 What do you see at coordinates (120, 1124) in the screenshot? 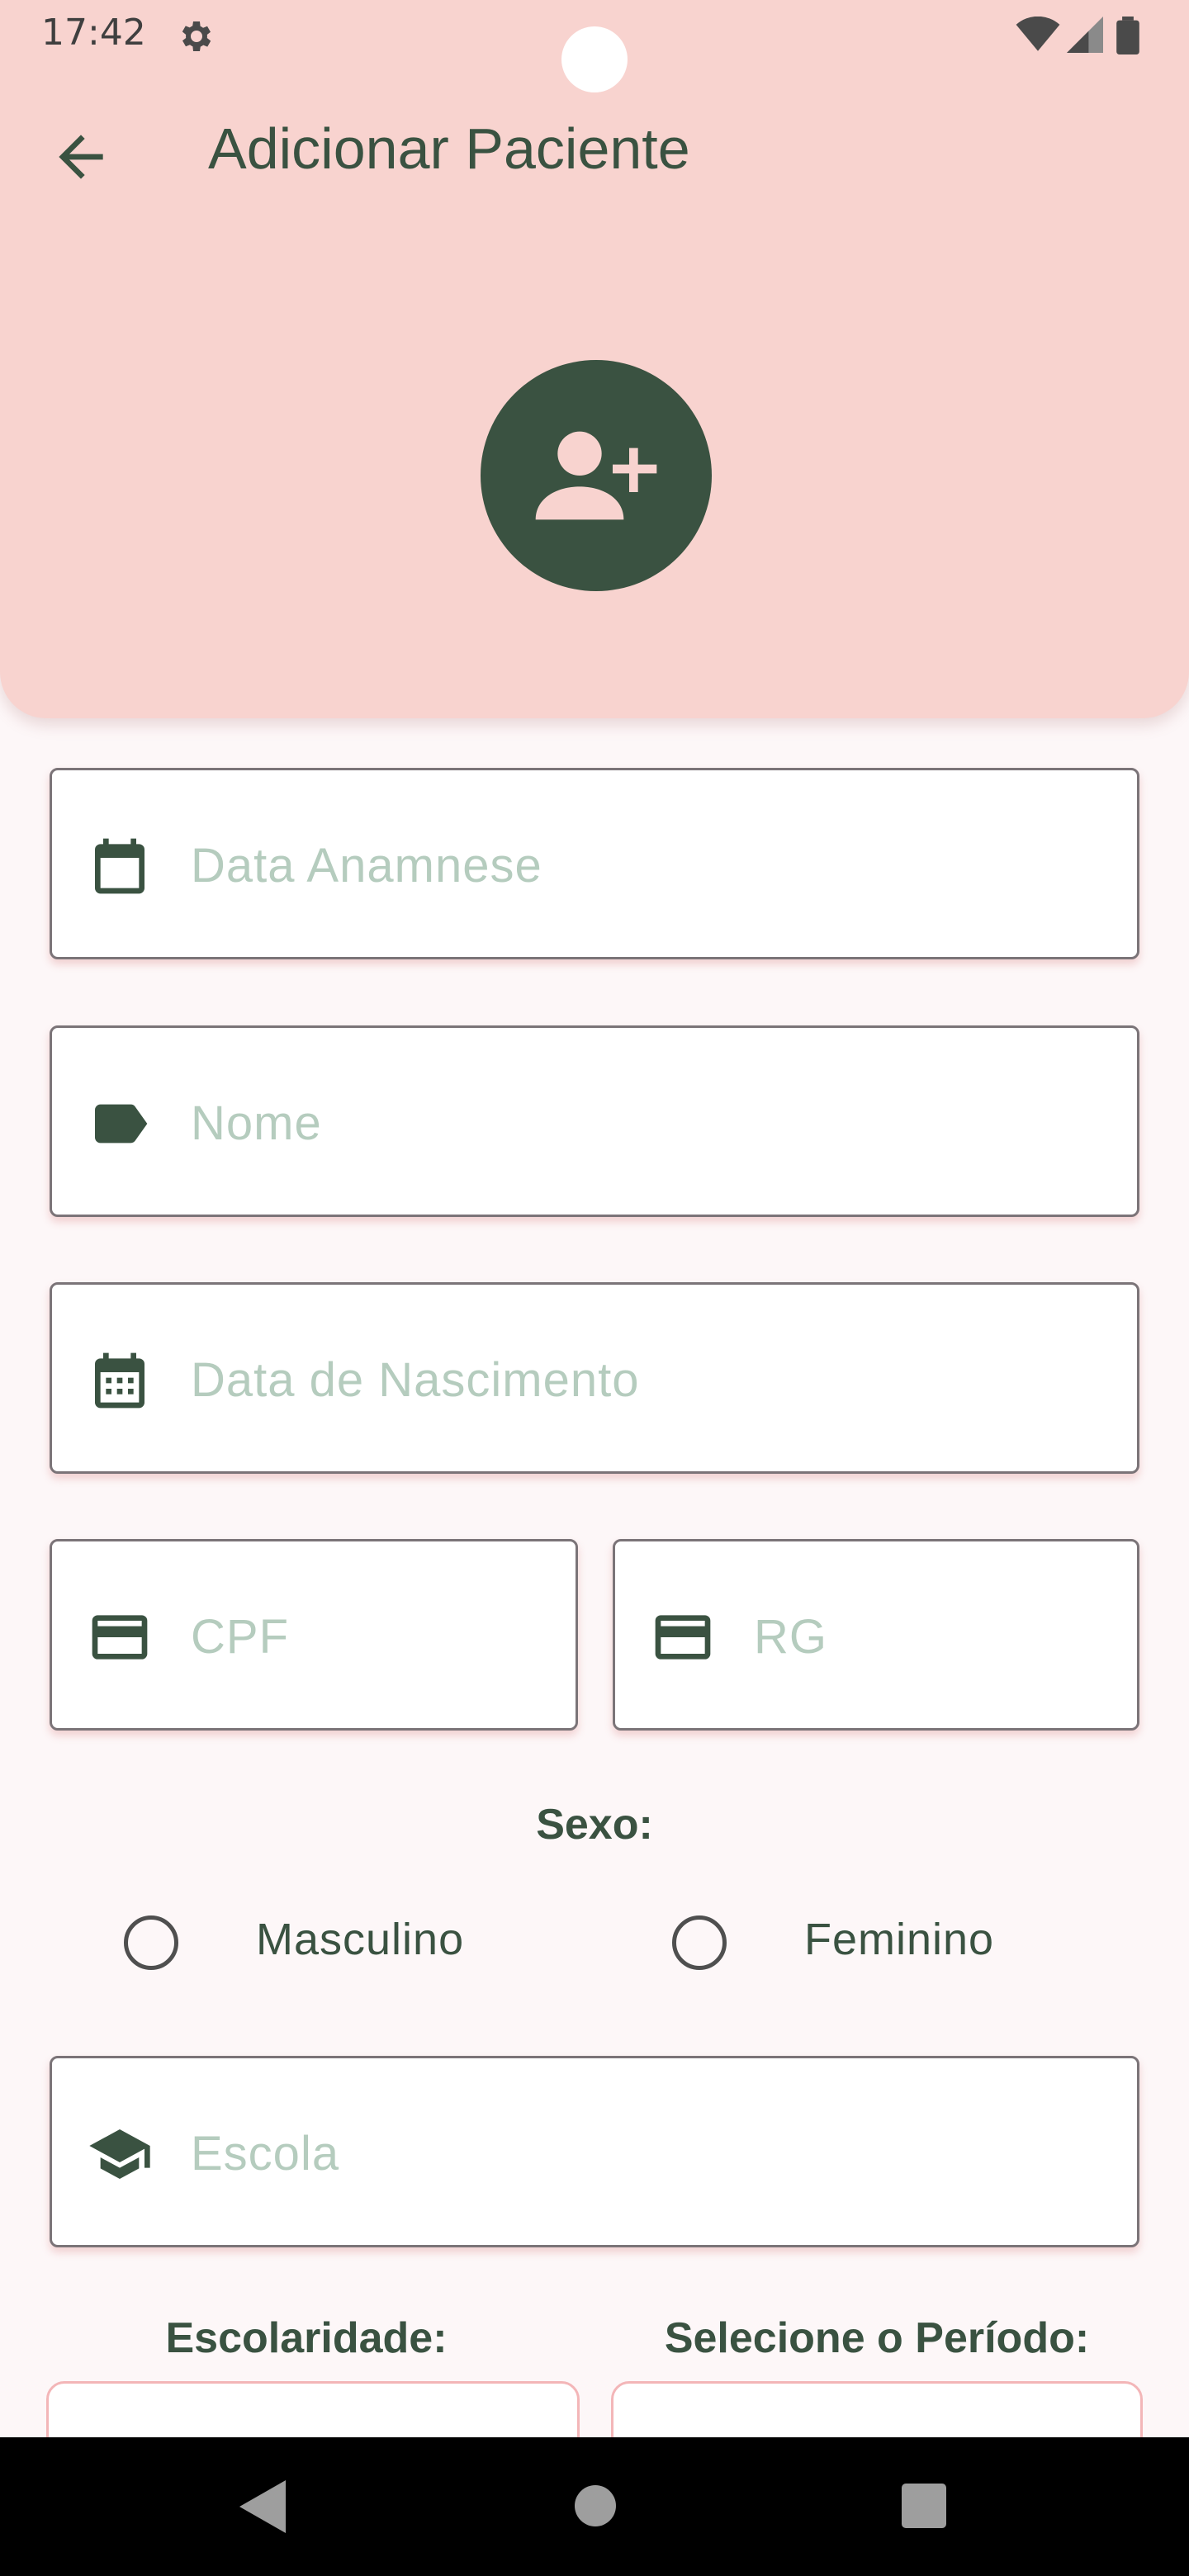
I see `label-tag-icon` at bounding box center [120, 1124].